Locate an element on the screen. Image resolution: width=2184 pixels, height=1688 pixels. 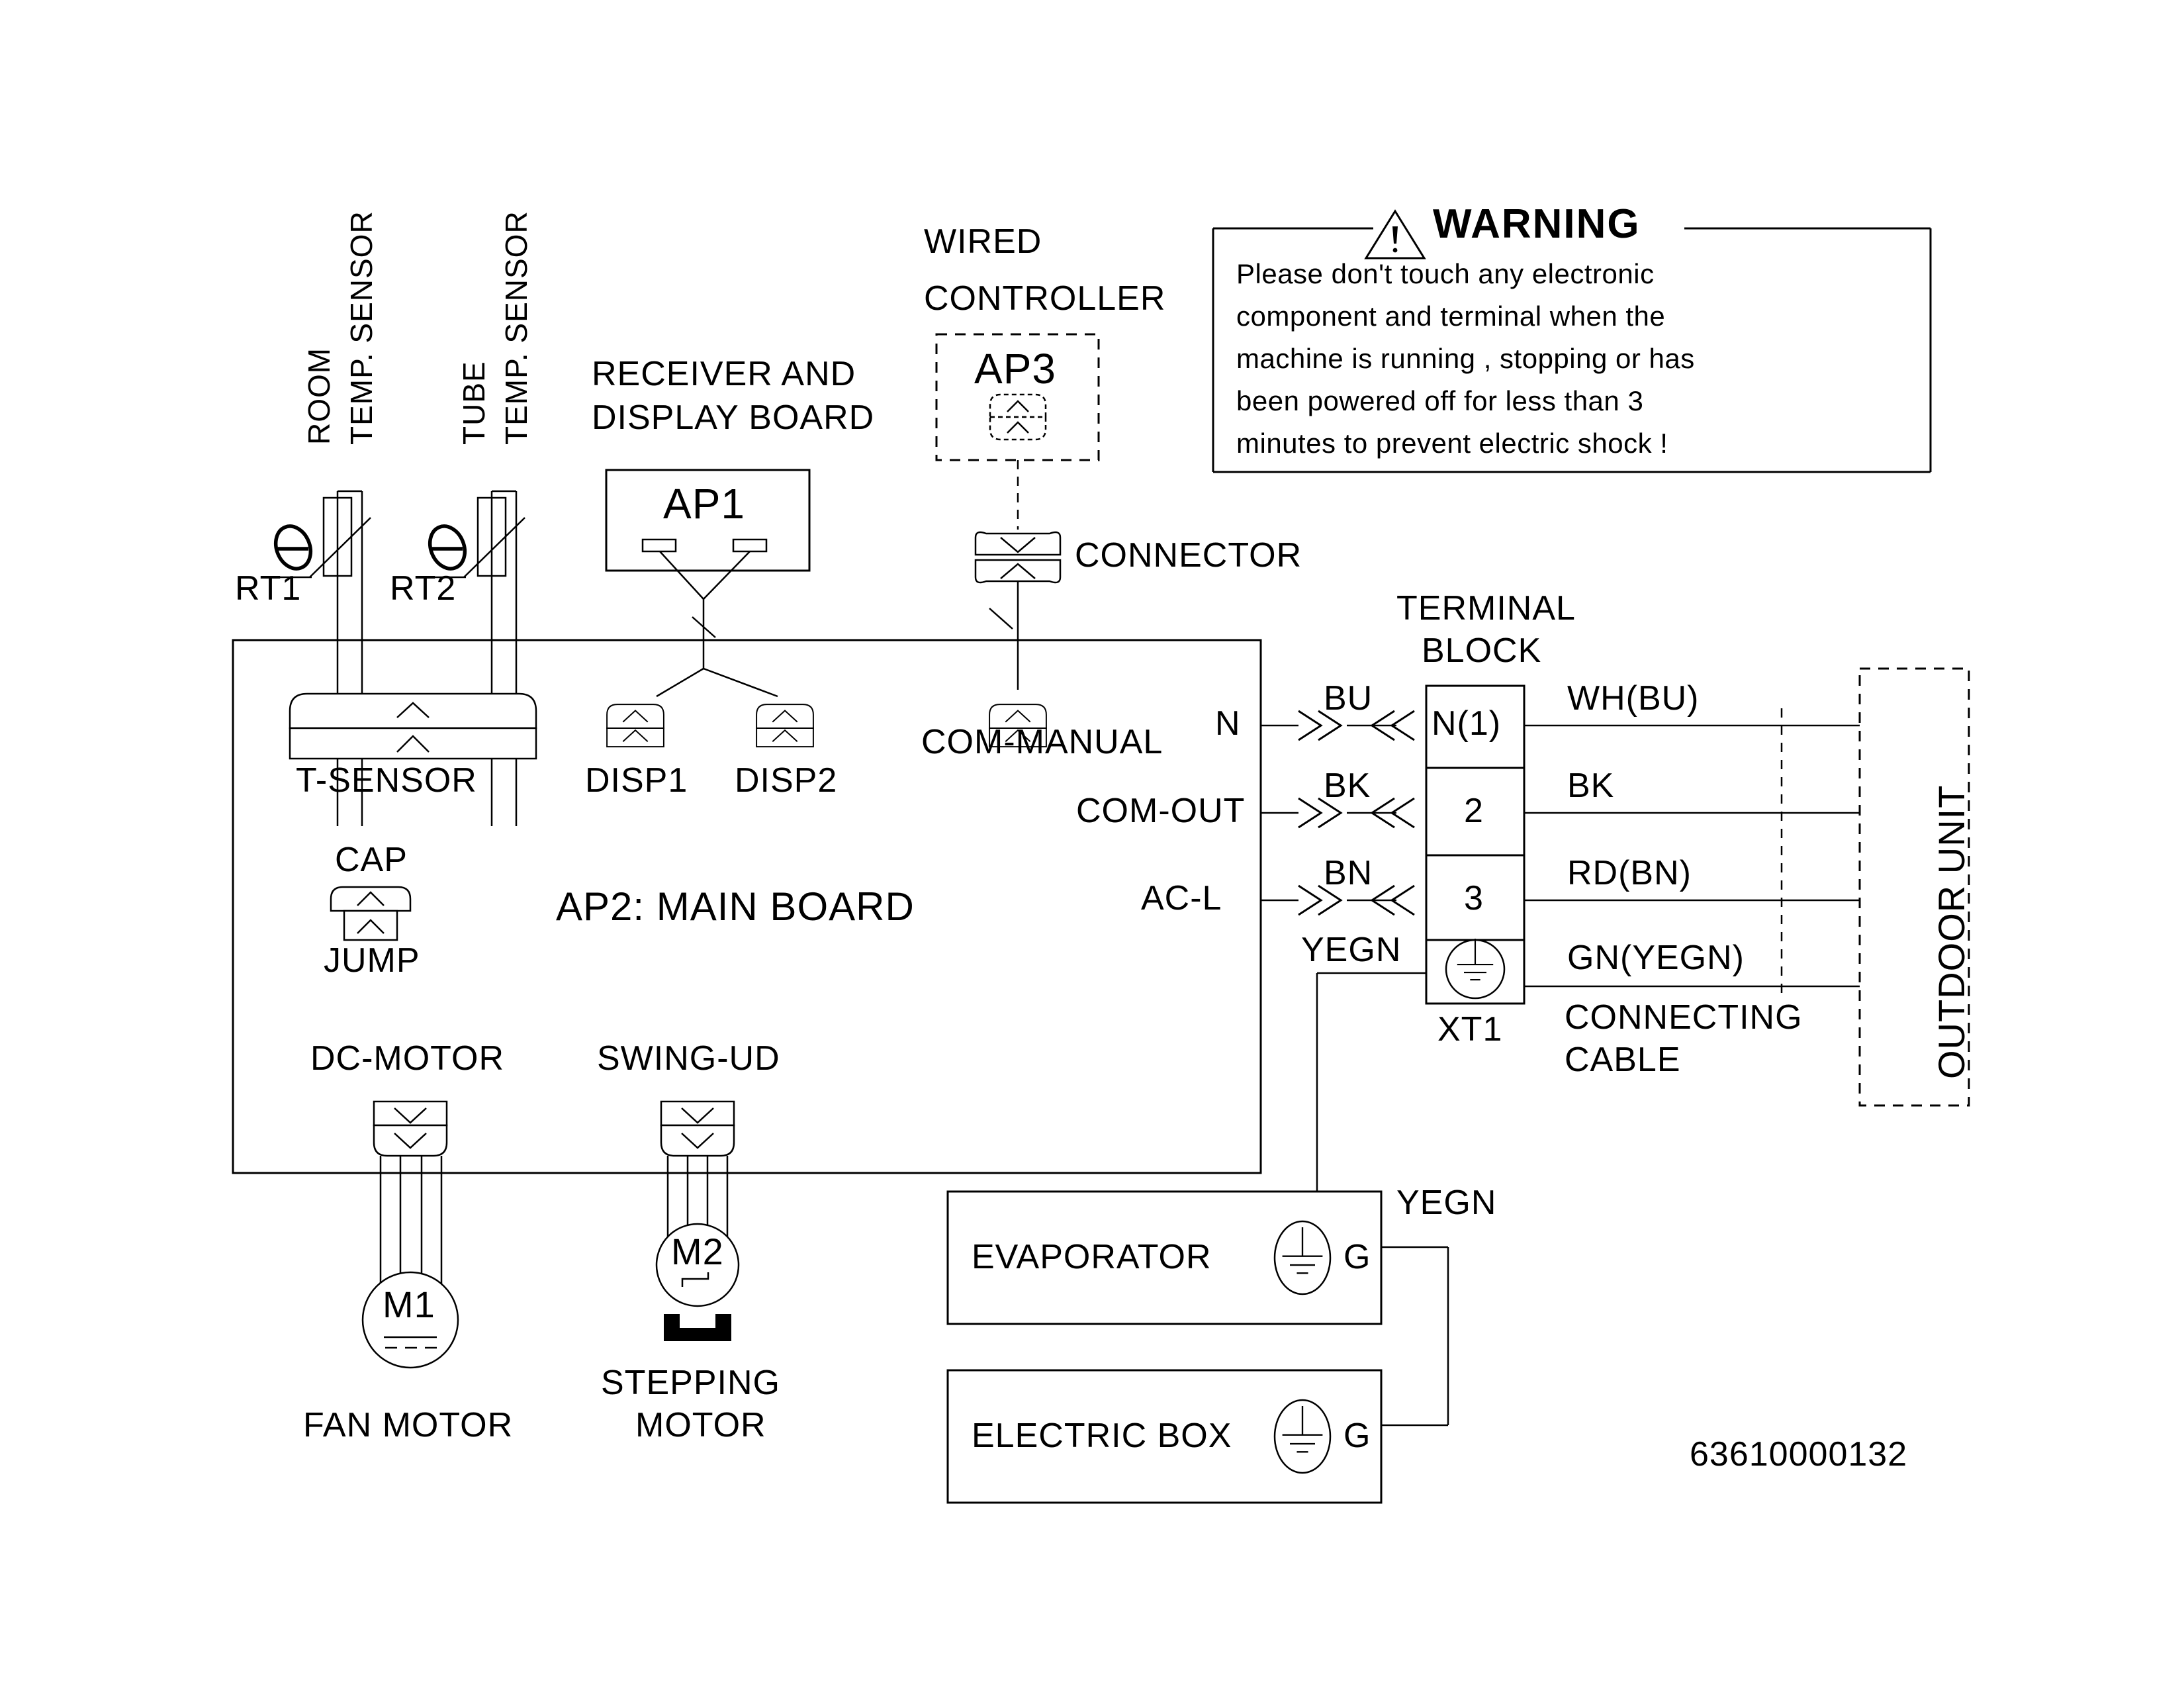
ap3-id-label: AP3 is located at coordinates (1015, 369).